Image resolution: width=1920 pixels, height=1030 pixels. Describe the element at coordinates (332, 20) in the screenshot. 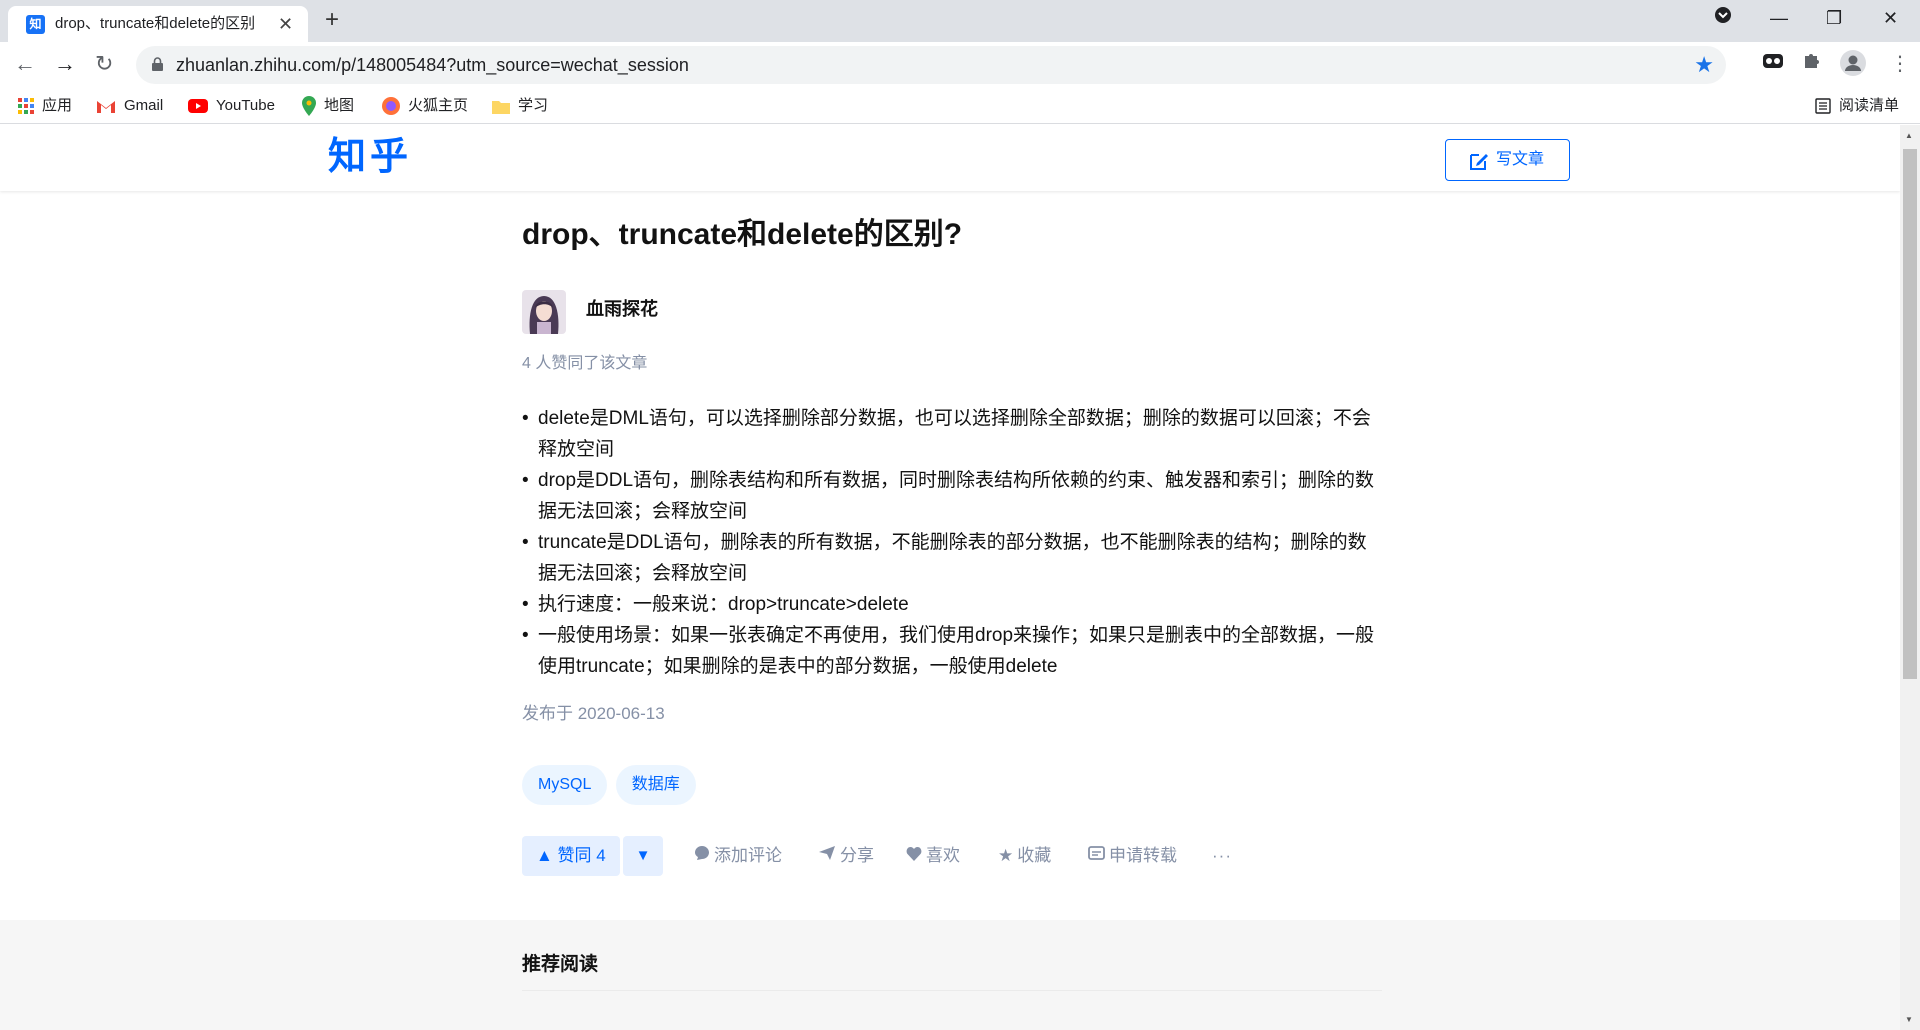

I see `new-tab-button: +` at that location.